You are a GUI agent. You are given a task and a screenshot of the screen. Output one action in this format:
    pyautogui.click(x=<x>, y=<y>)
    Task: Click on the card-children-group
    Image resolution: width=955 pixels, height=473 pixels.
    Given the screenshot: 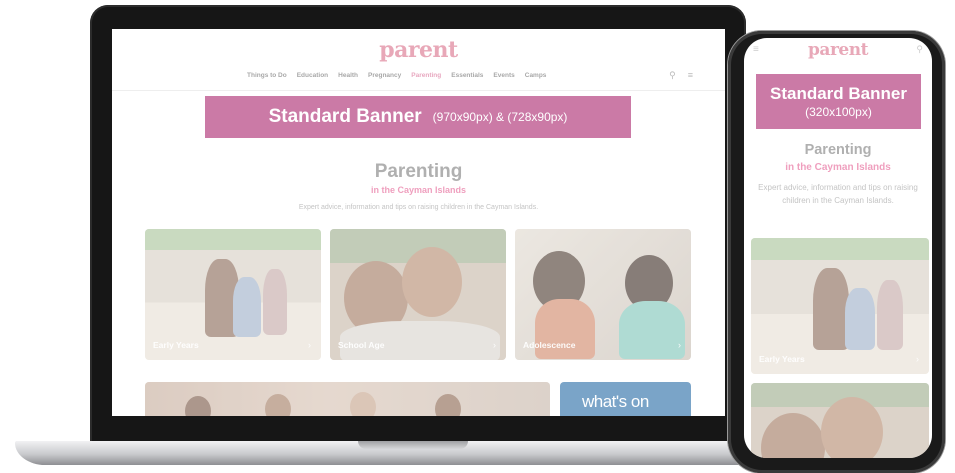 What is the action you would take?
    pyautogui.click(x=347, y=399)
    